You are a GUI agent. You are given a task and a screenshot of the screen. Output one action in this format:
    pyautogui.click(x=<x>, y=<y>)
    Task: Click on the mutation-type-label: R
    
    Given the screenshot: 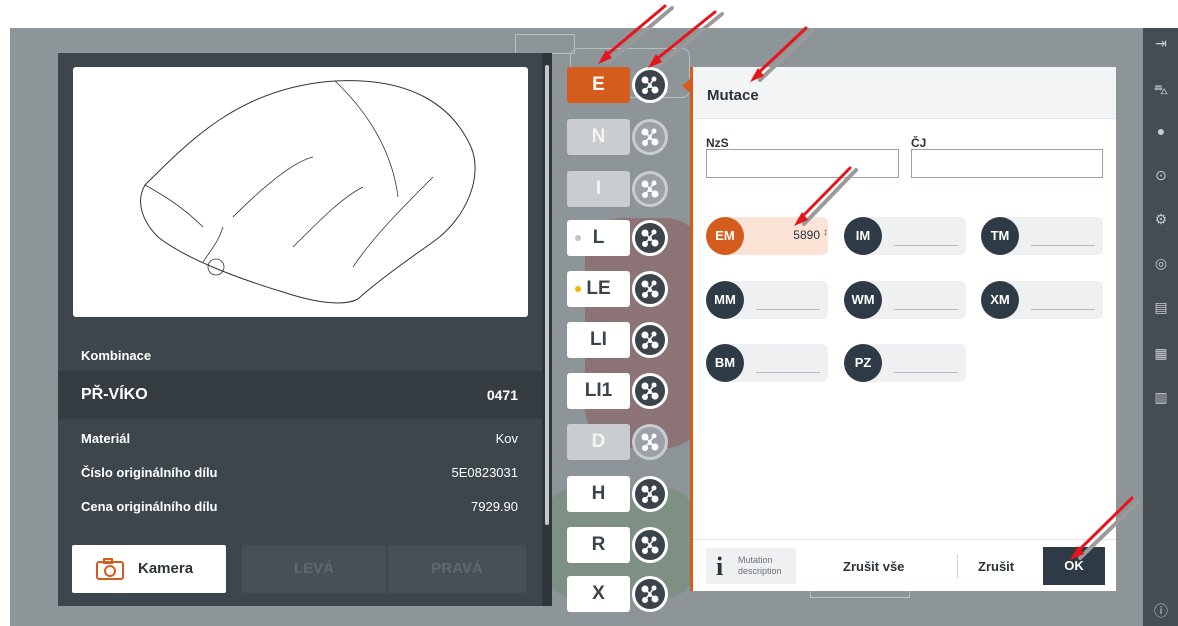 What is the action you would take?
    pyautogui.click(x=598, y=544)
    